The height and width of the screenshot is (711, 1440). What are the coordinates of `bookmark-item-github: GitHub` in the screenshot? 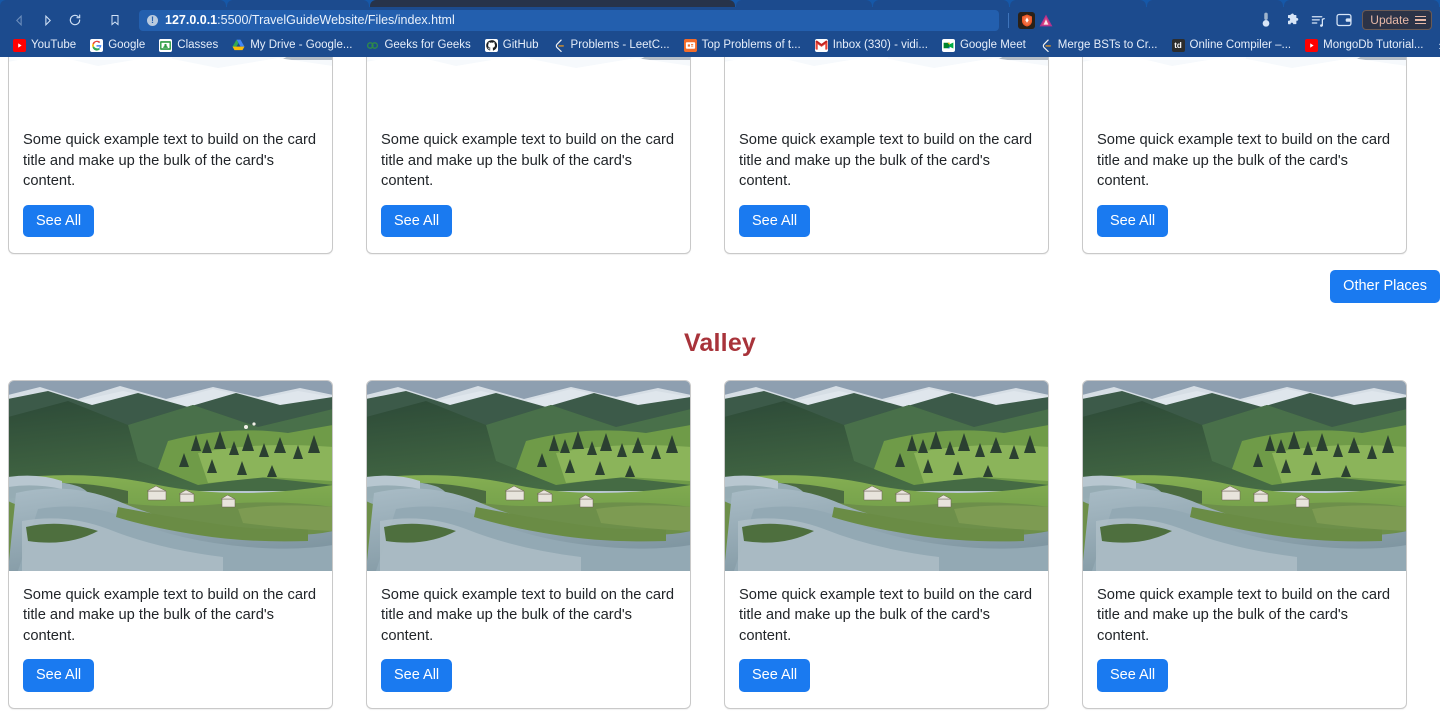 It's located at (512, 45).